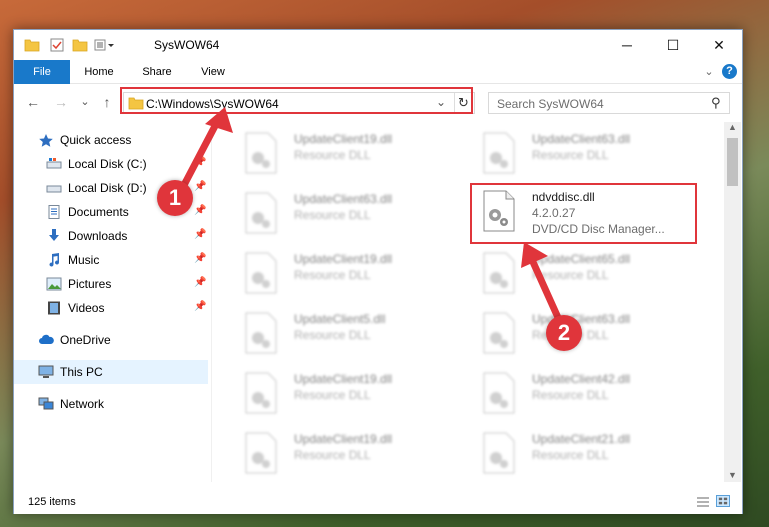 The height and width of the screenshot is (527, 769). What do you see at coordinates (157, 72) in the screenshot?
I see `tab-share: Share` at bounding box center [157, 72].